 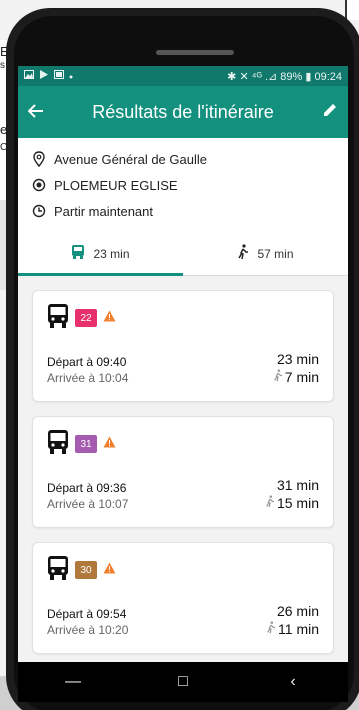 I want to click on trip-duration: 26 min, so click(x=297, y=611).